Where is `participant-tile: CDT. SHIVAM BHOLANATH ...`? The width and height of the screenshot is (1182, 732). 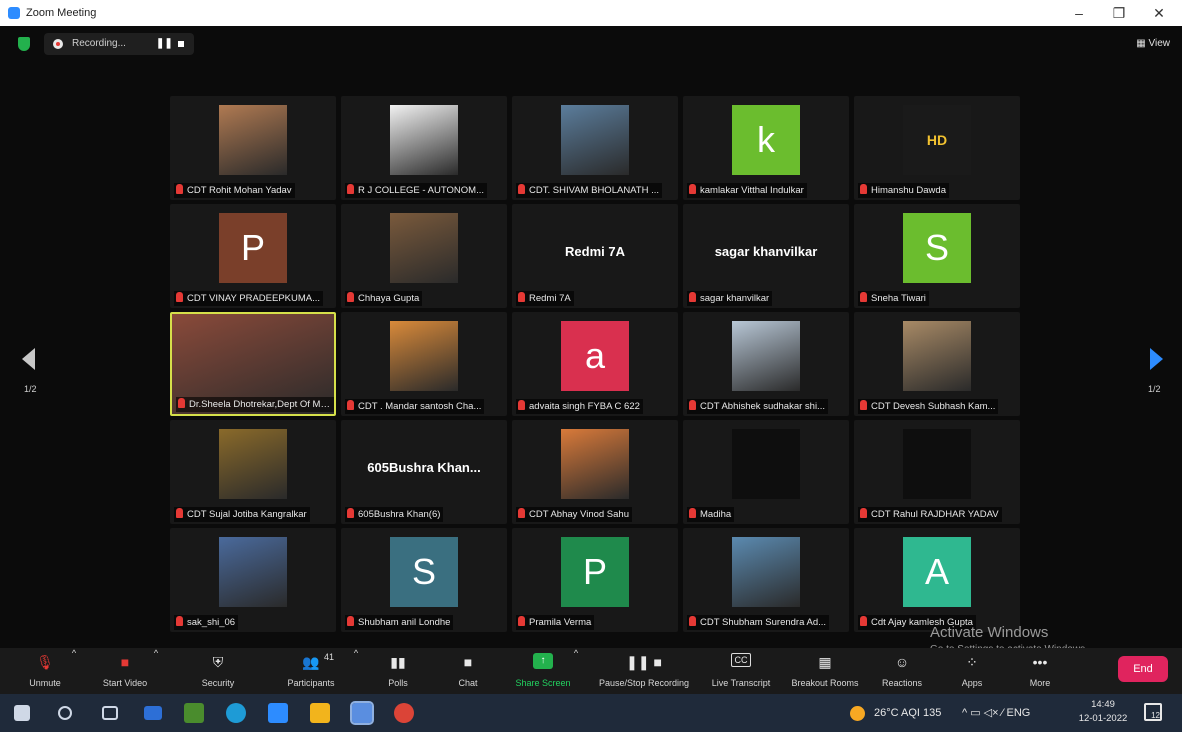
participant-tile: CDT. SHIVAM BHOLANATH ... is located at coordinates (595, 148).